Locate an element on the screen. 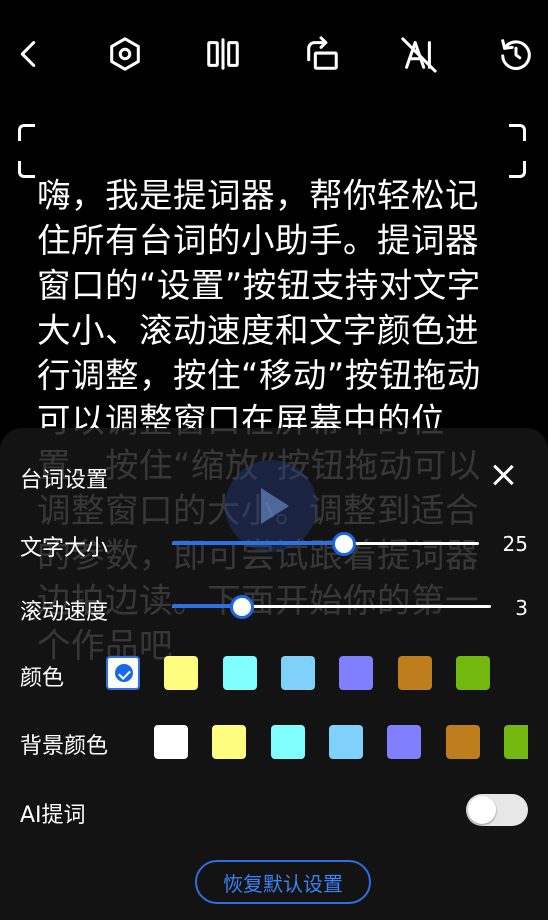  ai-prompt-toggle is located at coordinates (497, 810).